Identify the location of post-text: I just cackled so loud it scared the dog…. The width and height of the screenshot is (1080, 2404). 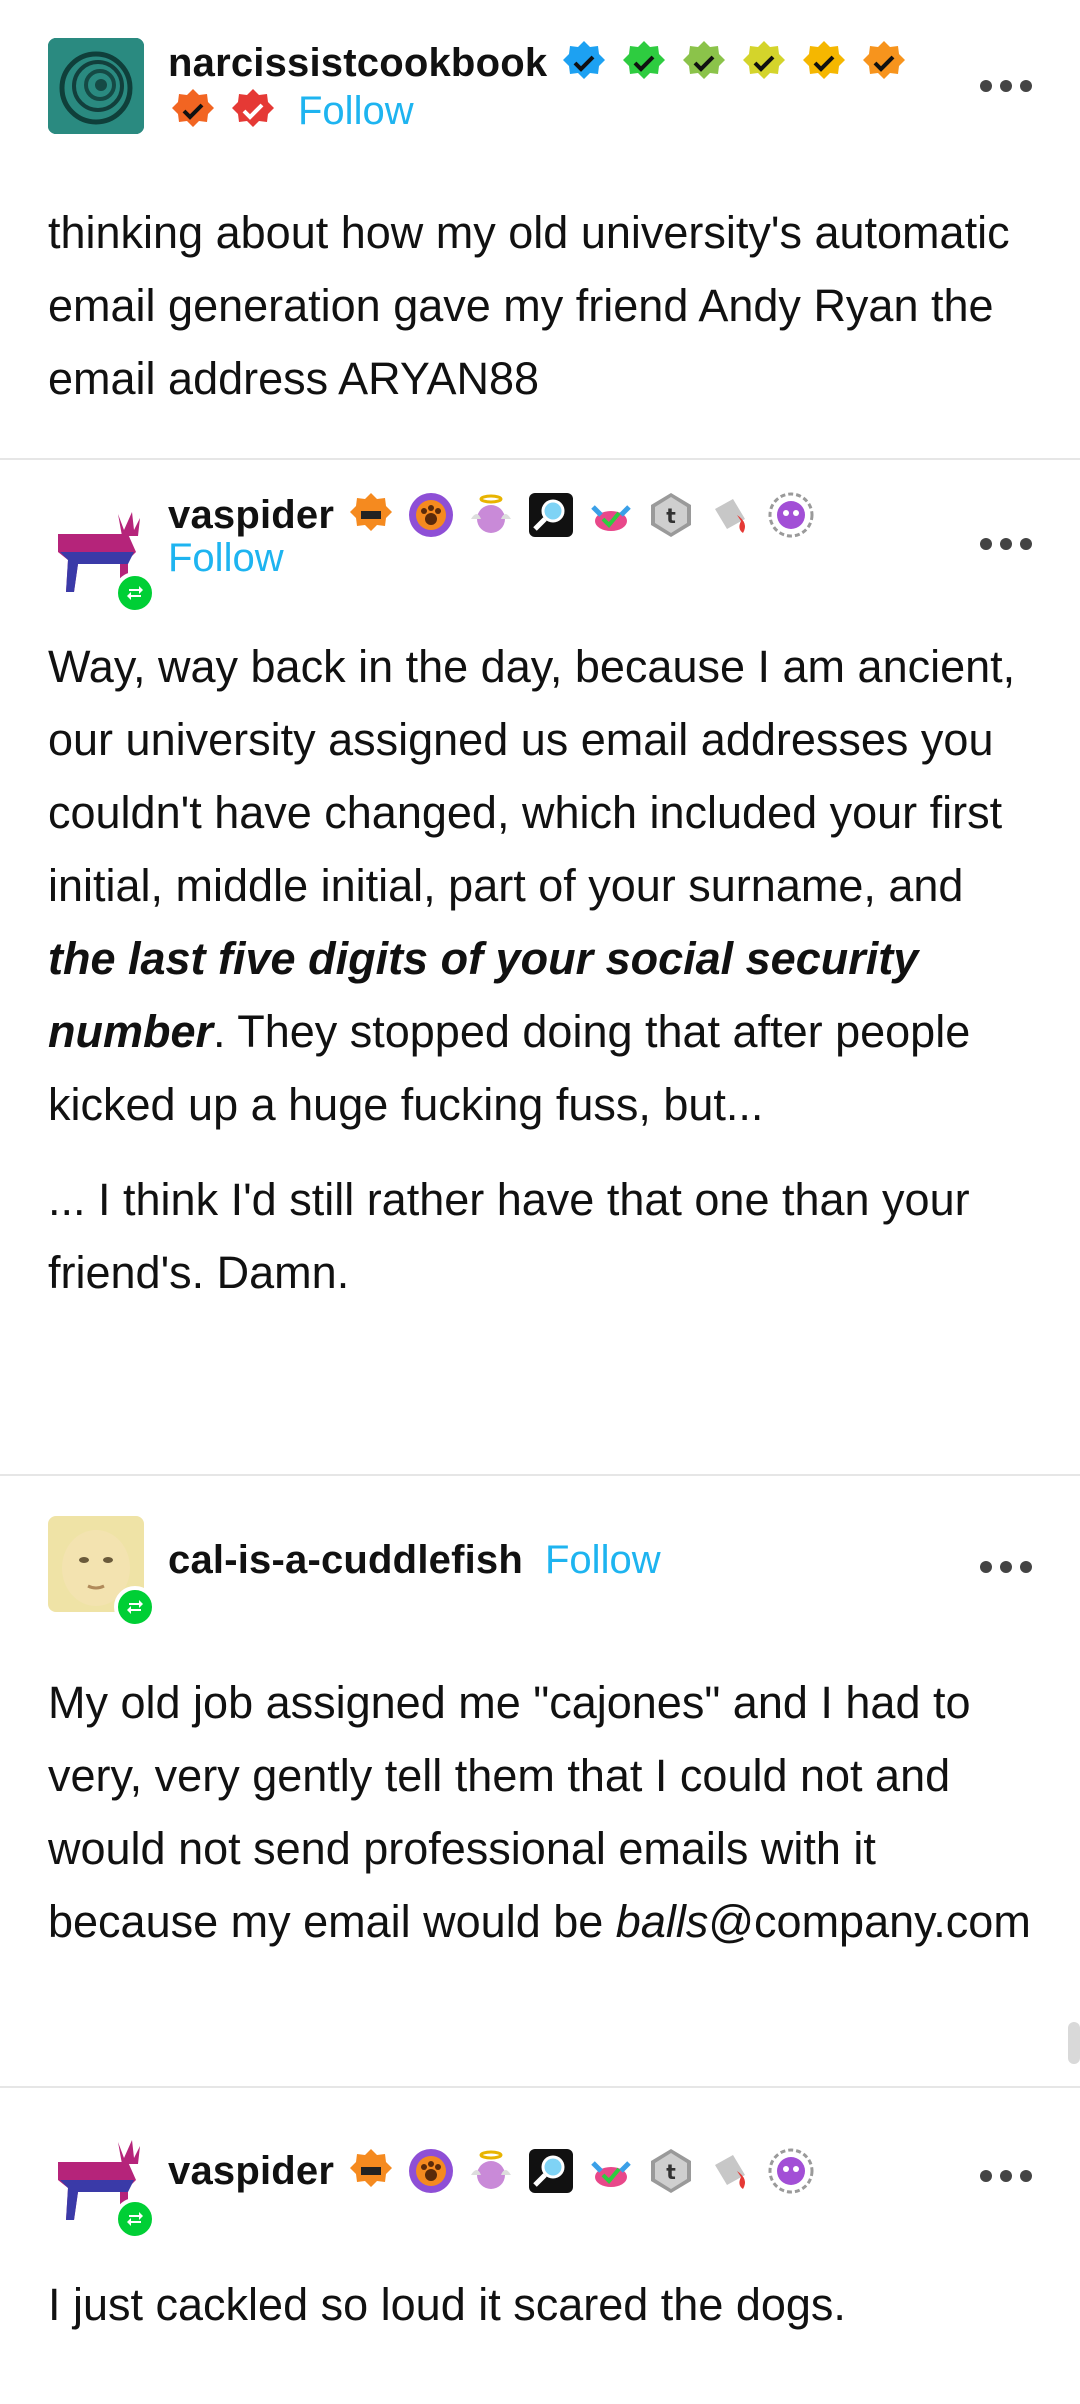
(447, 2304).